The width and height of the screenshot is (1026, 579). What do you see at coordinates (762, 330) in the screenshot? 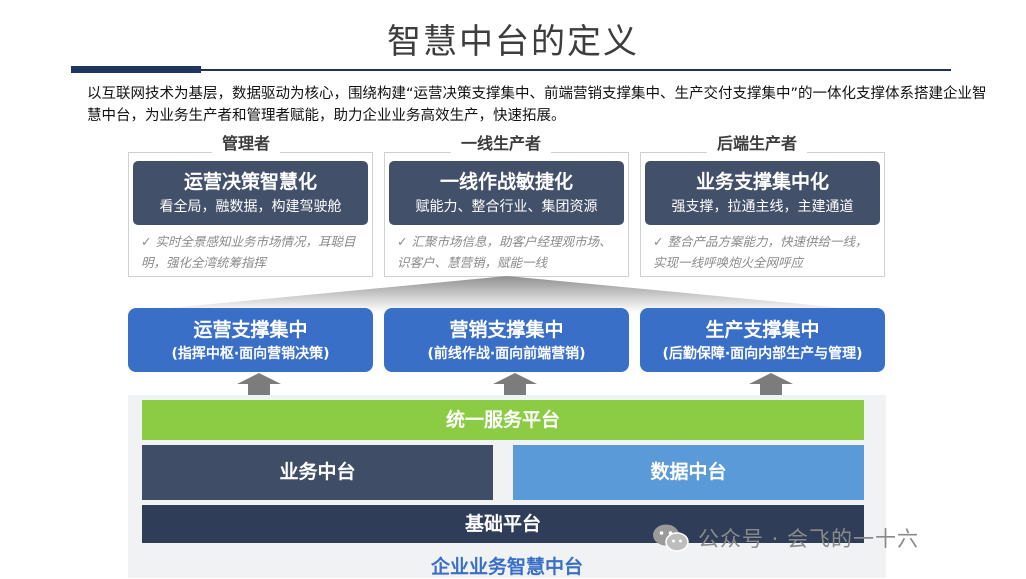
I see `center-heading: 生产支撑集中` at bounding box center [762, 330].